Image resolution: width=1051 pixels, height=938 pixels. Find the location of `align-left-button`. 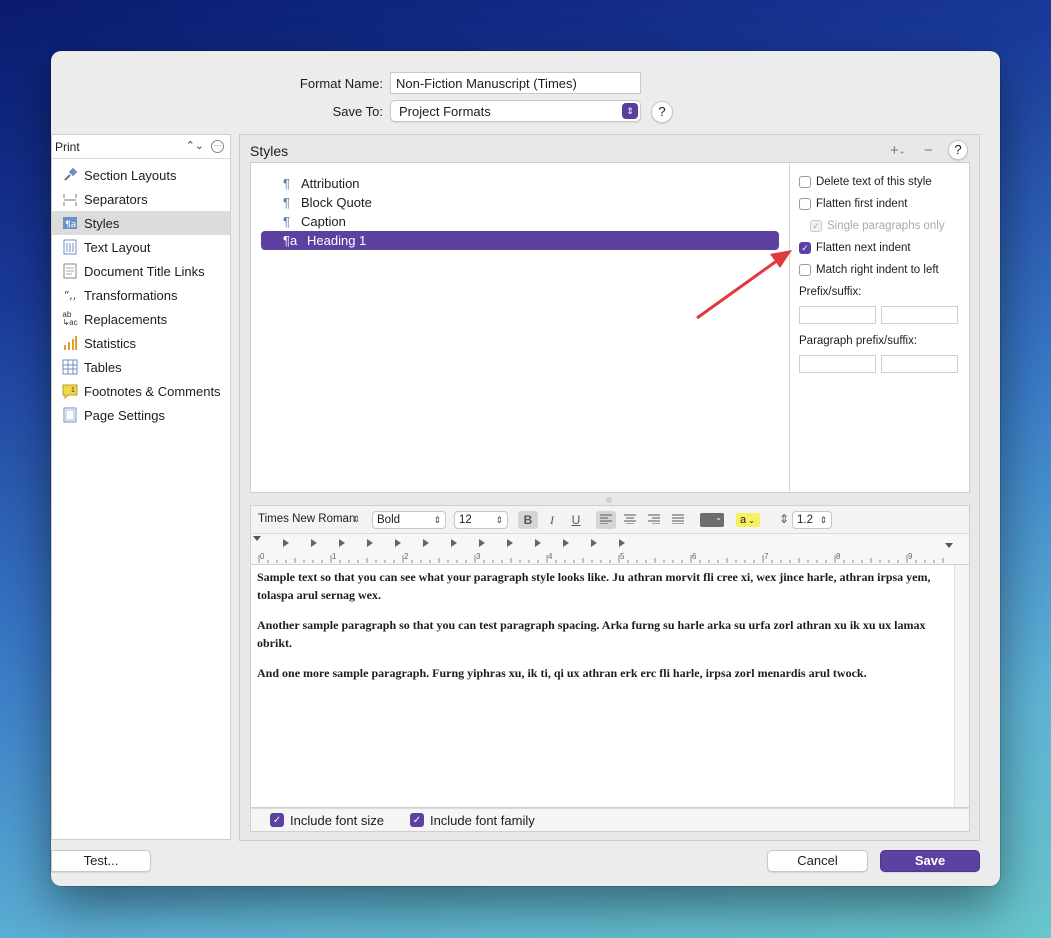

align-left-button is located at coordinates (606, 520).